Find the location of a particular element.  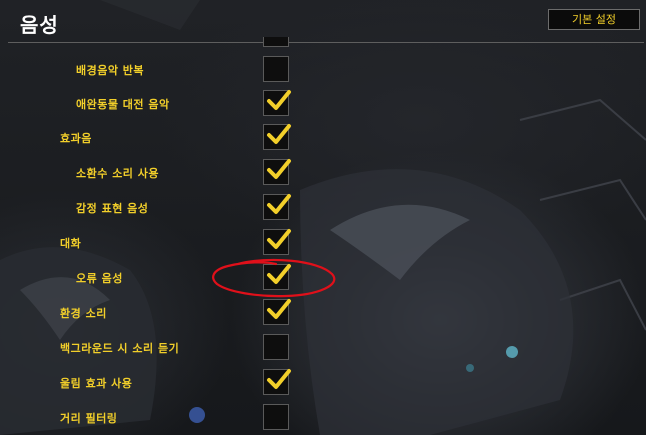

option-row: 울림 효과 사용 is located at coordinates (323, 382).